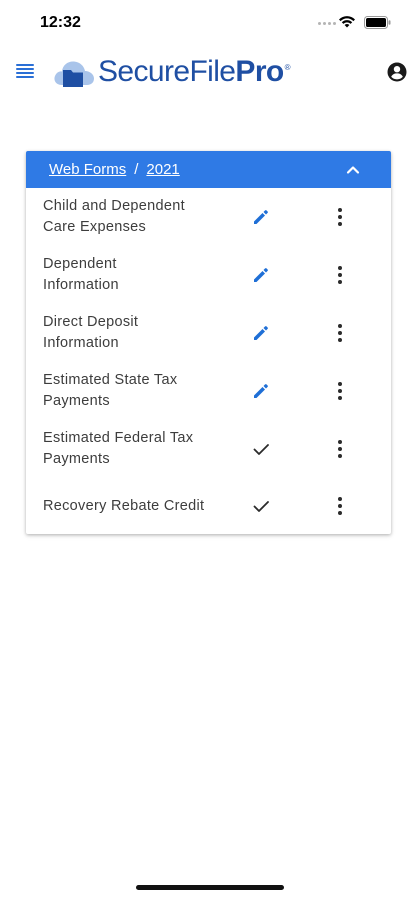 Image resolution: width=417 pixels, height=900 pixels. Describe the element at coordinates (208, 169) in the screenshot. I see `card-header: Web Forms / 2021` at that location.